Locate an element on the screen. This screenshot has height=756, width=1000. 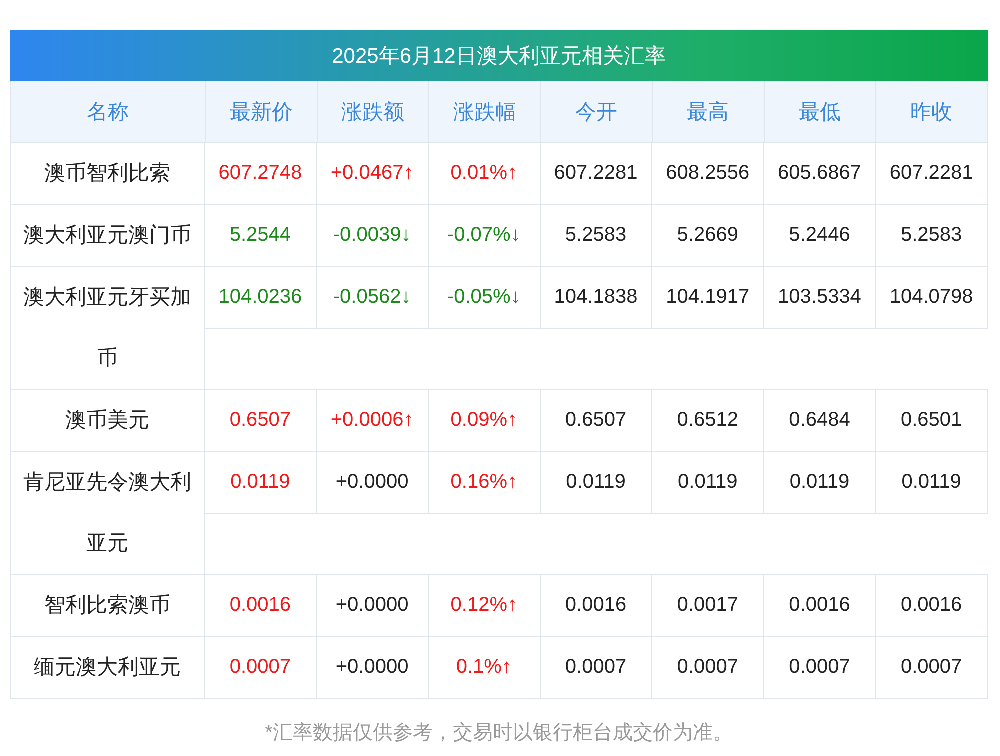
table-cell: +0.0467↑ is located at coordinates (372, 173).